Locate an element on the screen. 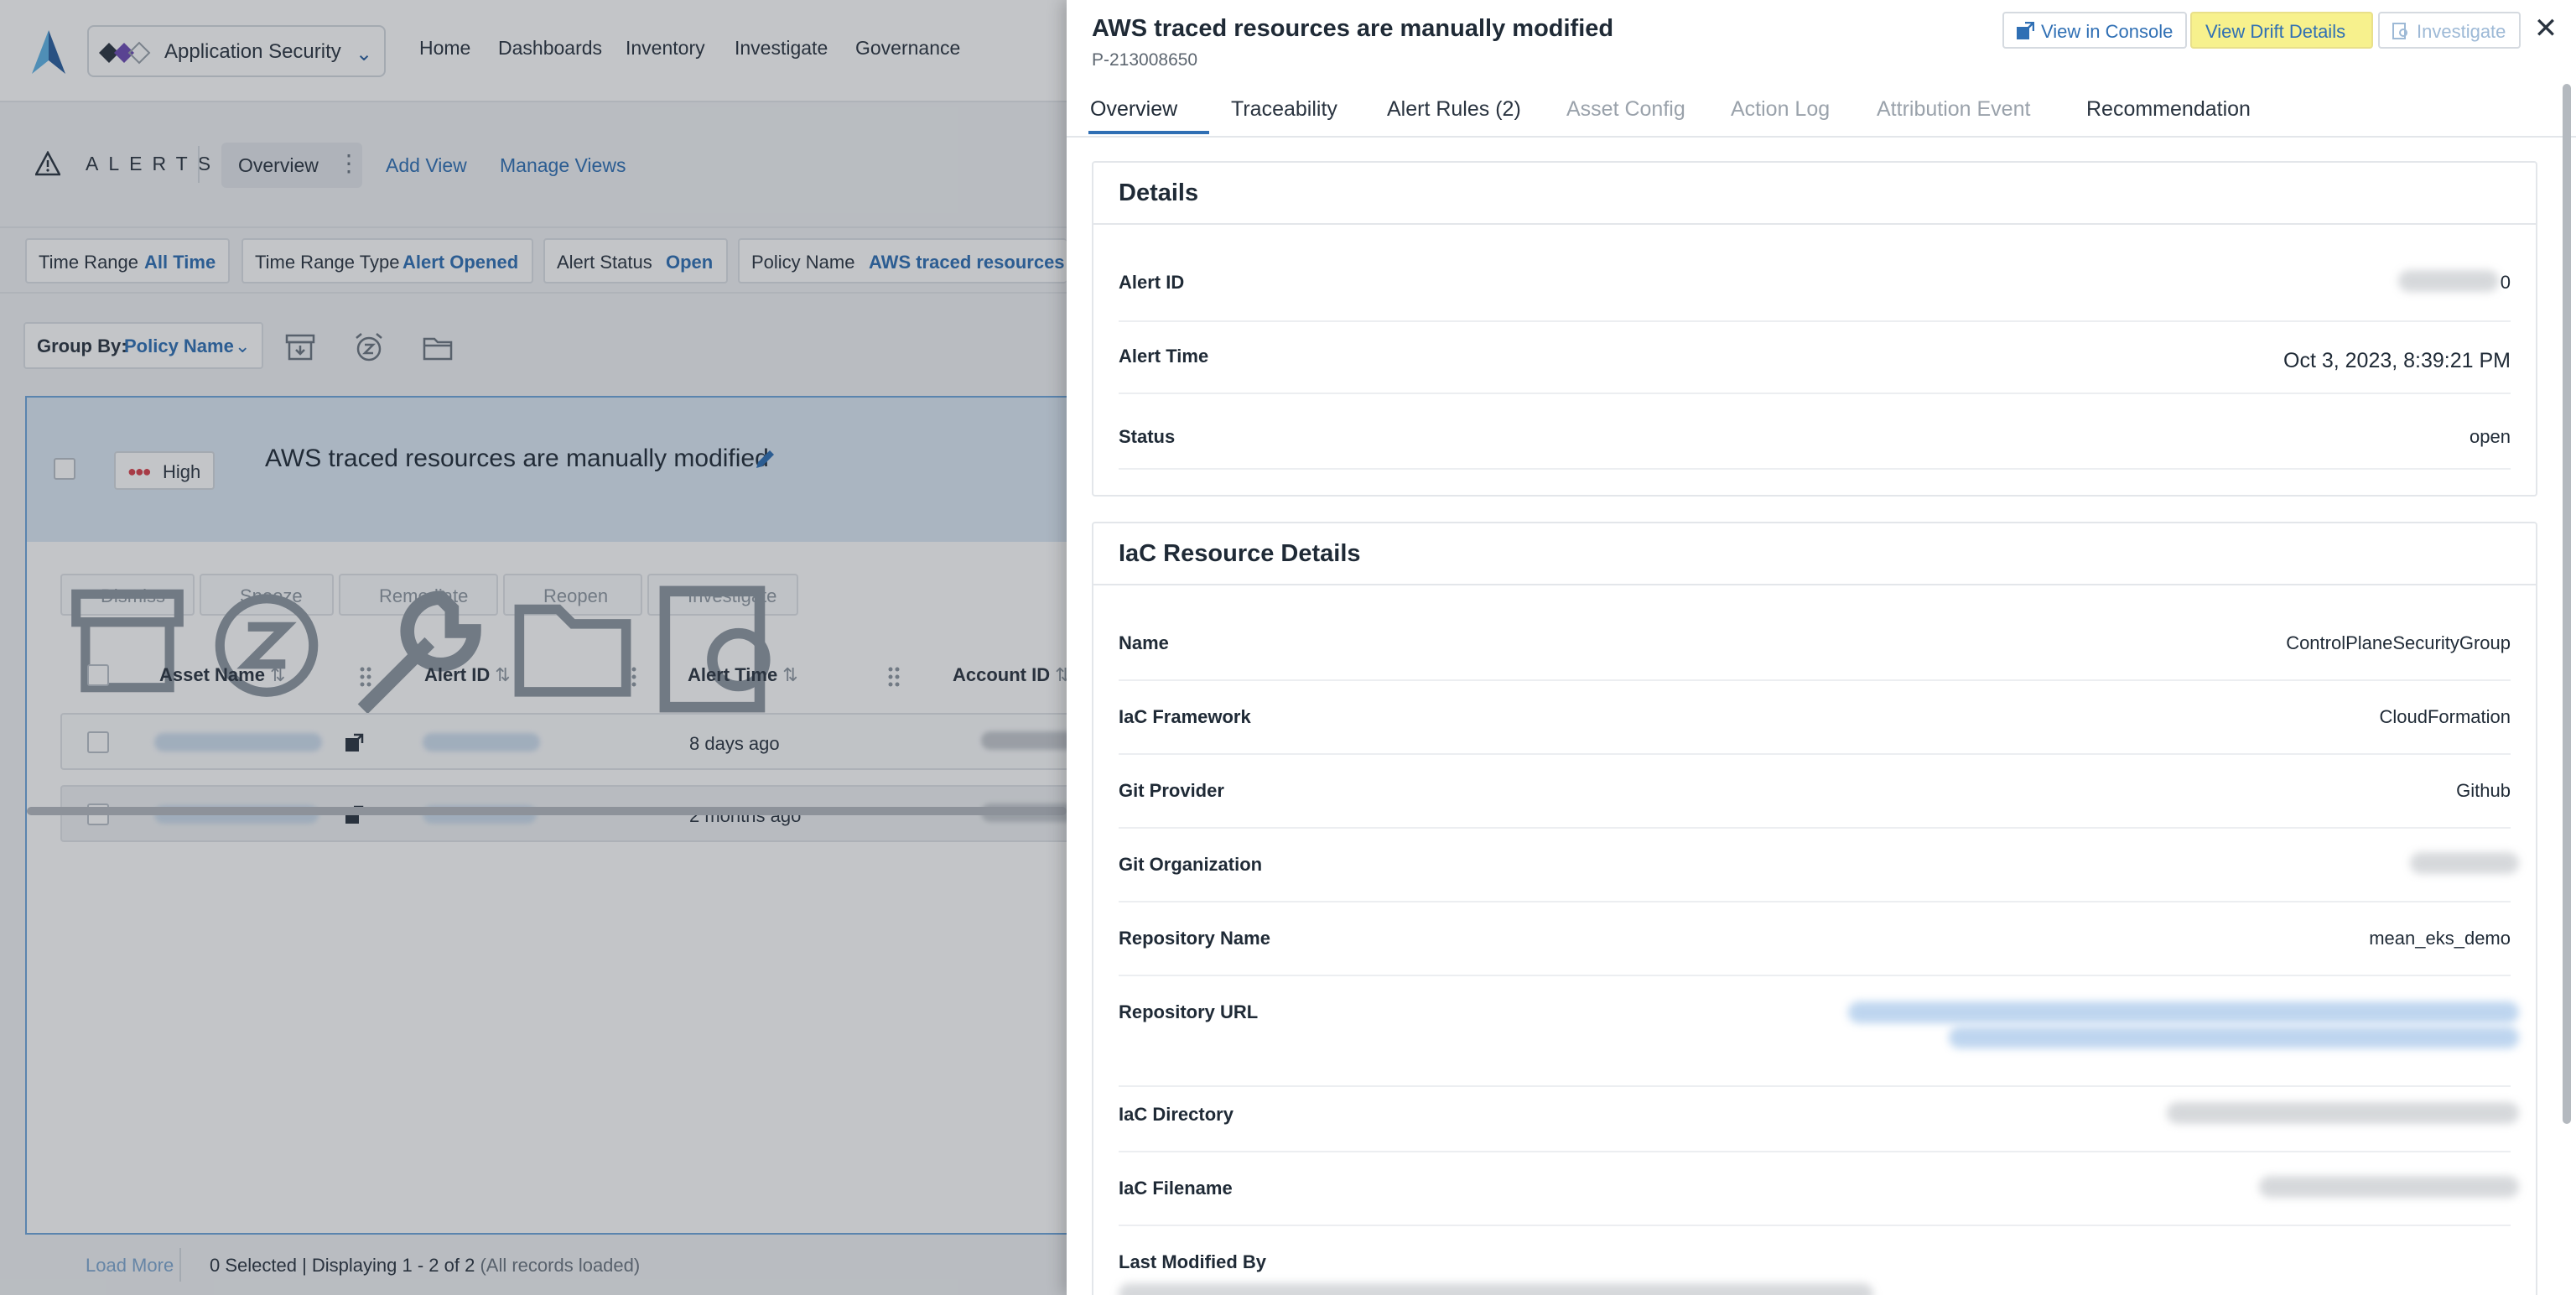  field-label: Name is located at coordinates (1144, 642).